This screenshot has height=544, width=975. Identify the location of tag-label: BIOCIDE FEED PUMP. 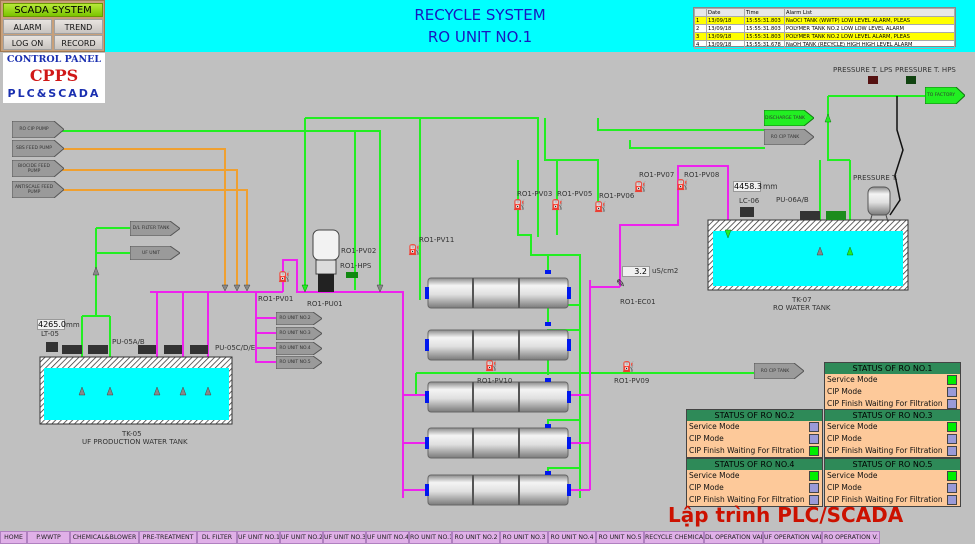
(34, 168).